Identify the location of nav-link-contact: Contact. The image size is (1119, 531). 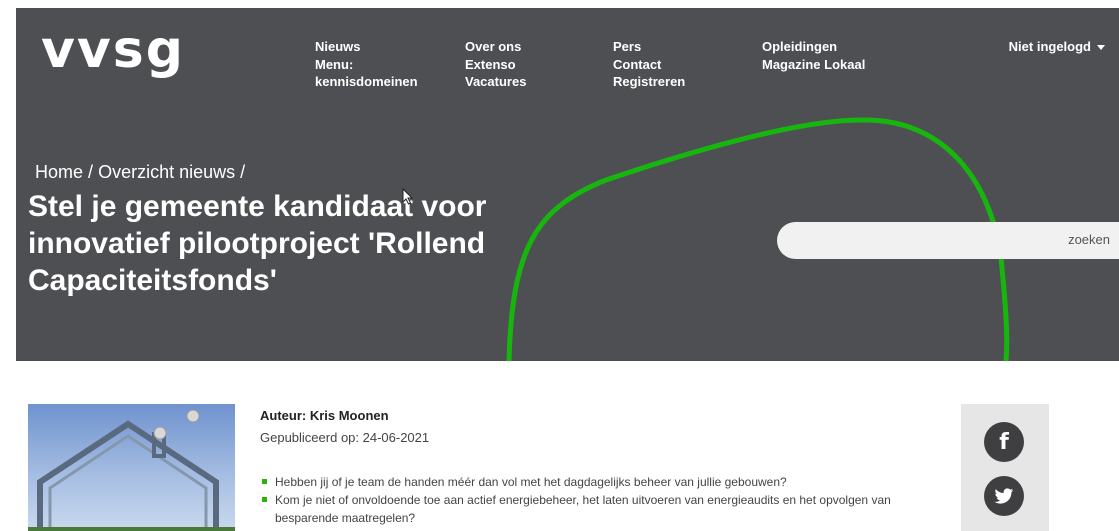
(649, 65).